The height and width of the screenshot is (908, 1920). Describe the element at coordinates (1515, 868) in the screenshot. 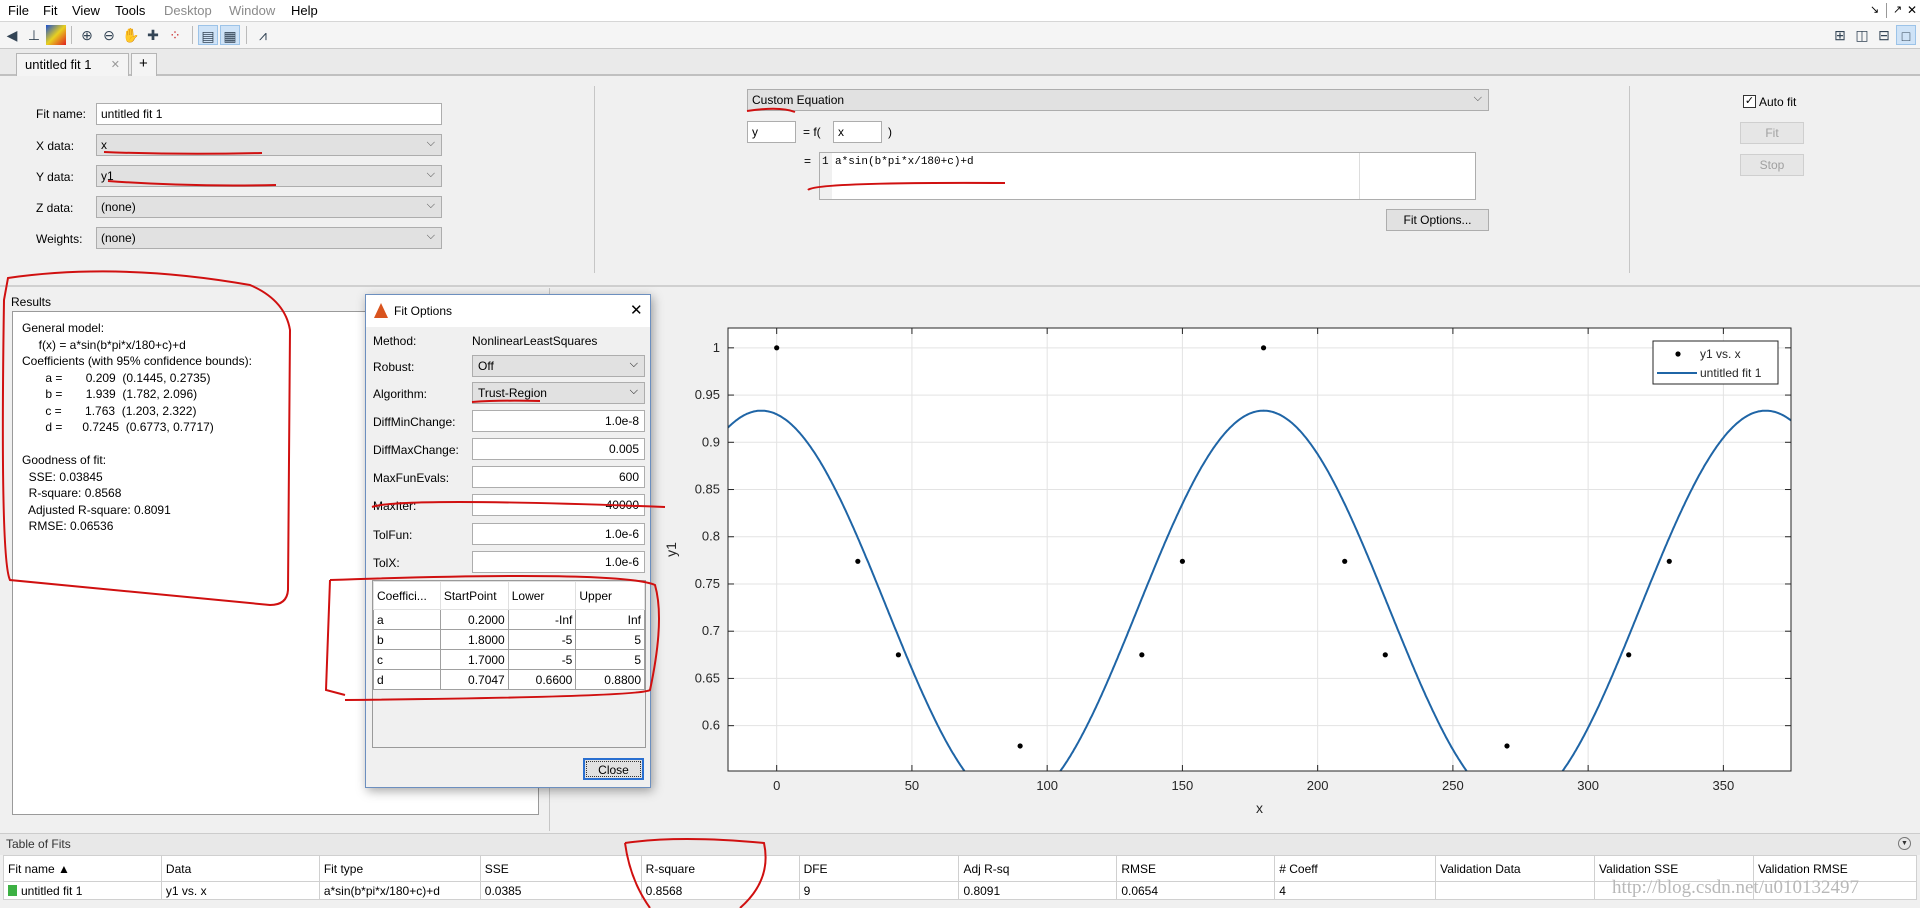

I see `column-header: Validation Data` at that location.